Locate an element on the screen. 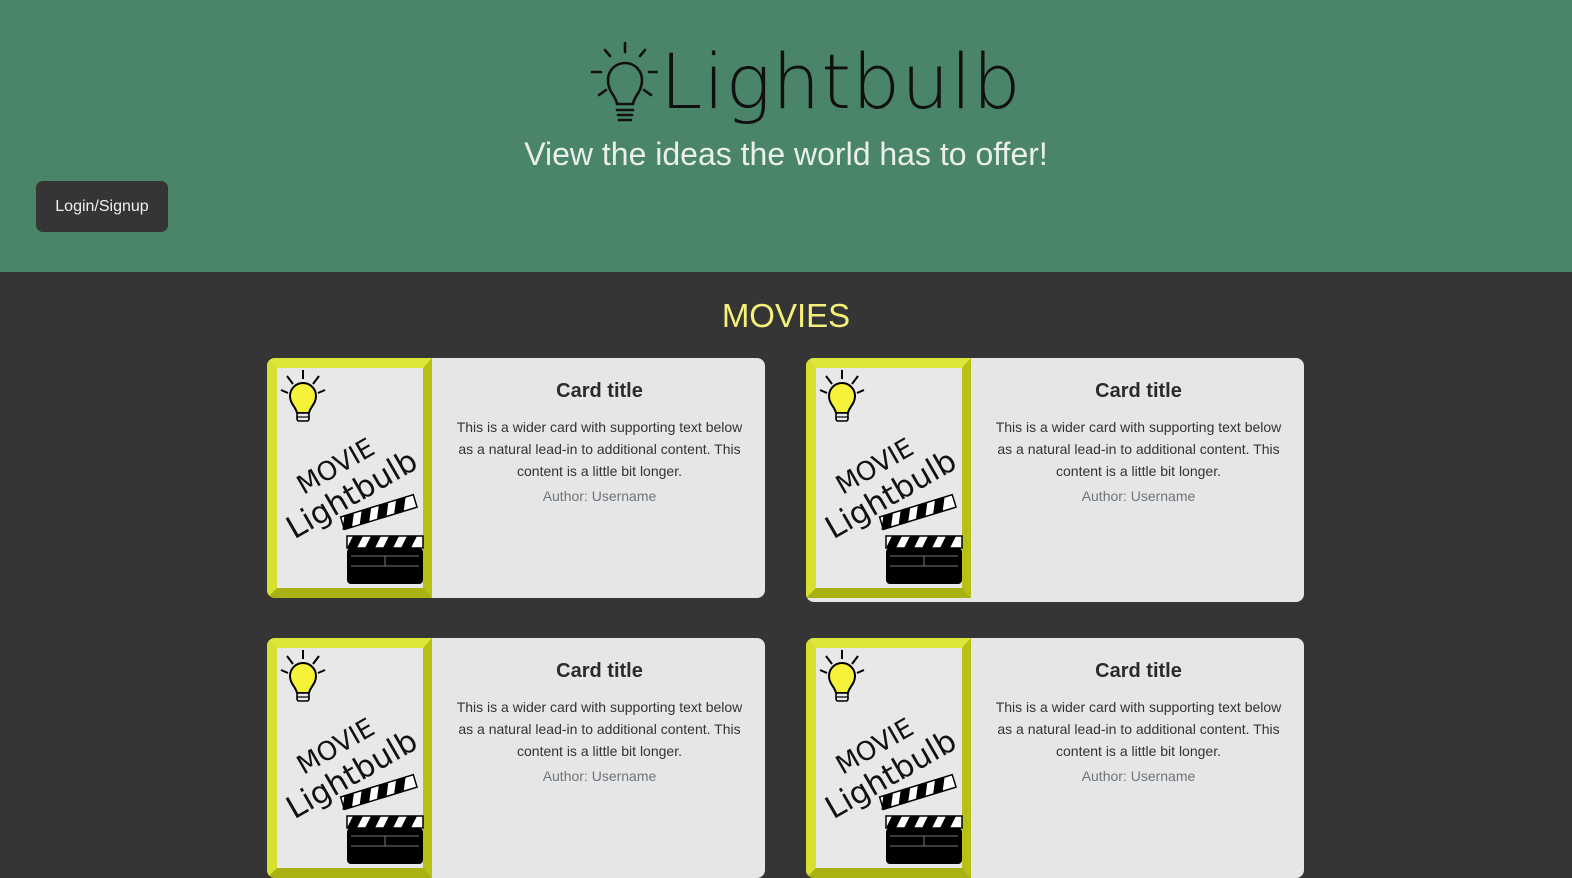  section-title: MOVIES is located at coordinates (786, 315).